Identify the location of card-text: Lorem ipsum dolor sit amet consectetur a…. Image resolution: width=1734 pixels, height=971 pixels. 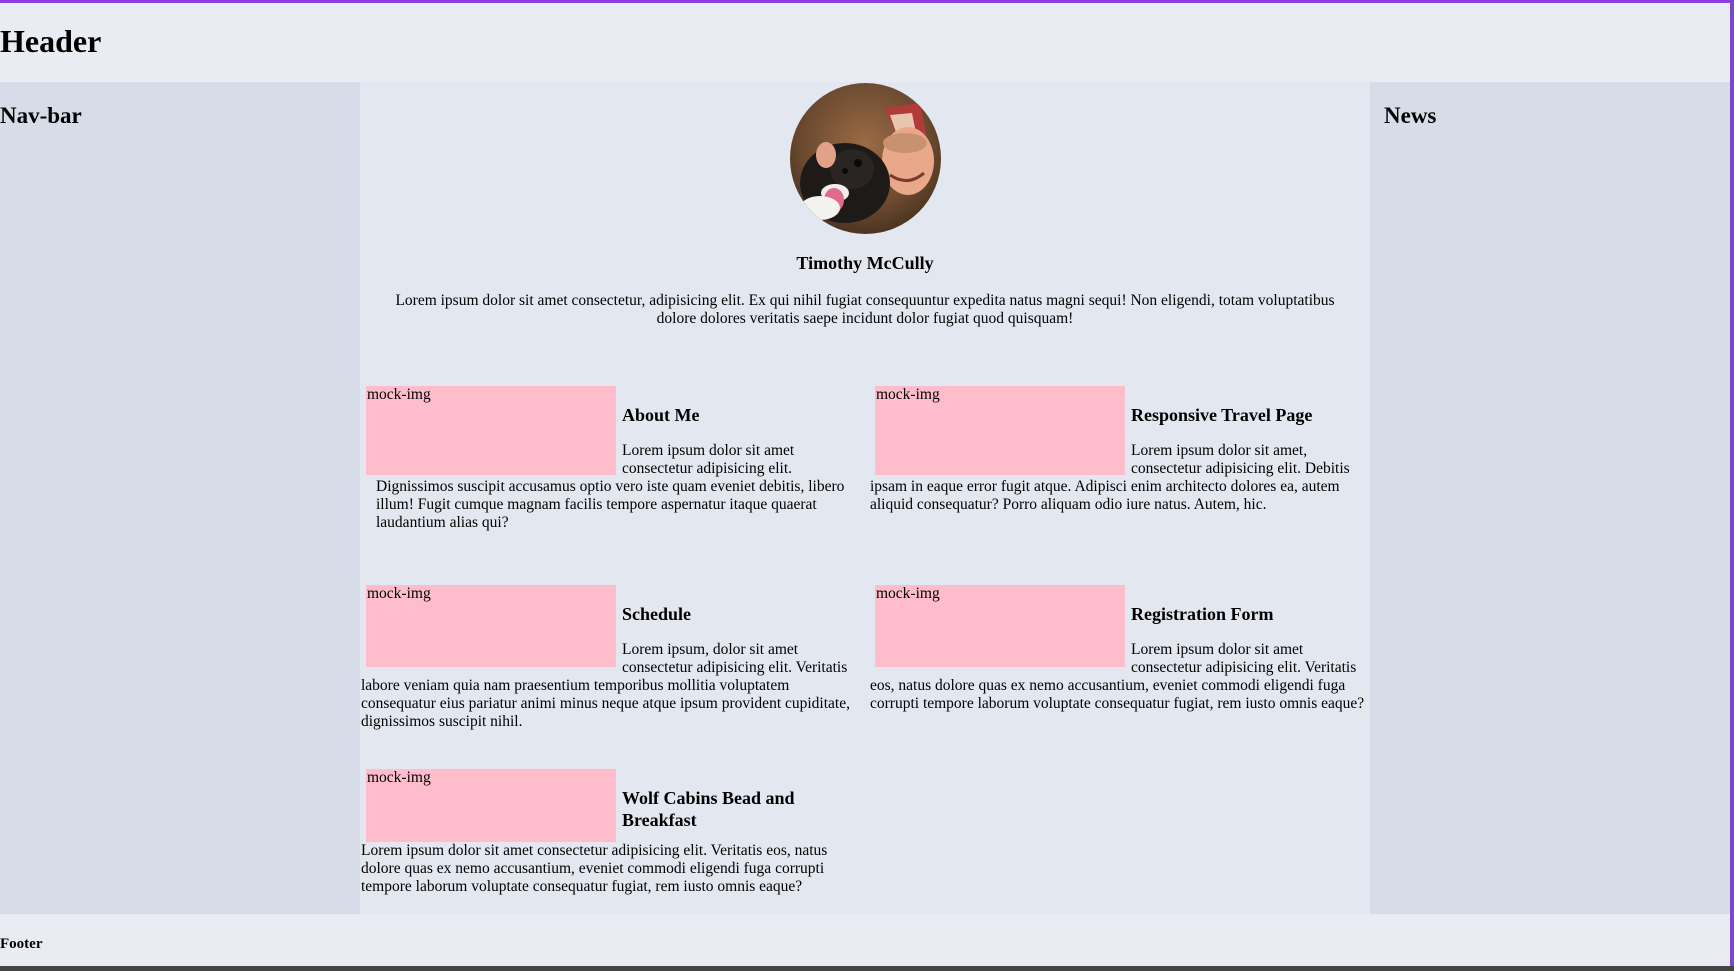
(594, 868).